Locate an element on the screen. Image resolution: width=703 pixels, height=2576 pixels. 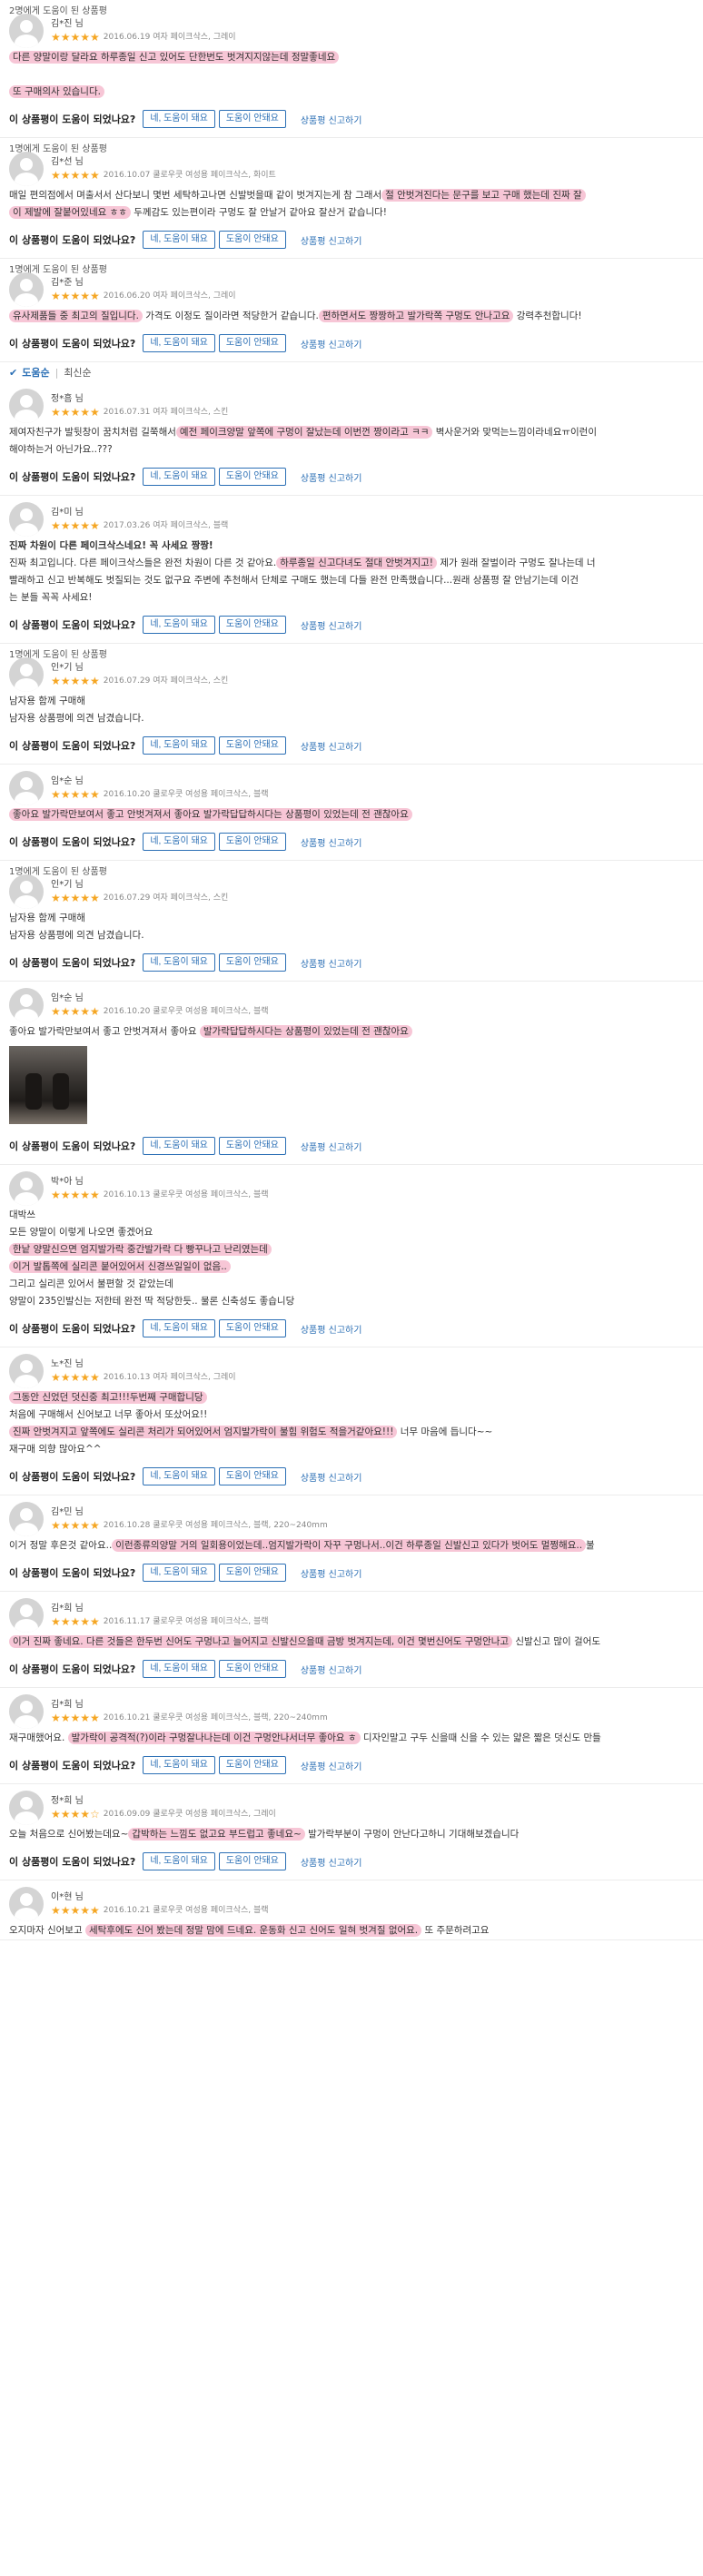
reviewer-row: 인*기 님 ★★★★★ 2016.07.29 여자 페이크삭스, 스킨 is located at coordinates (351, 891).